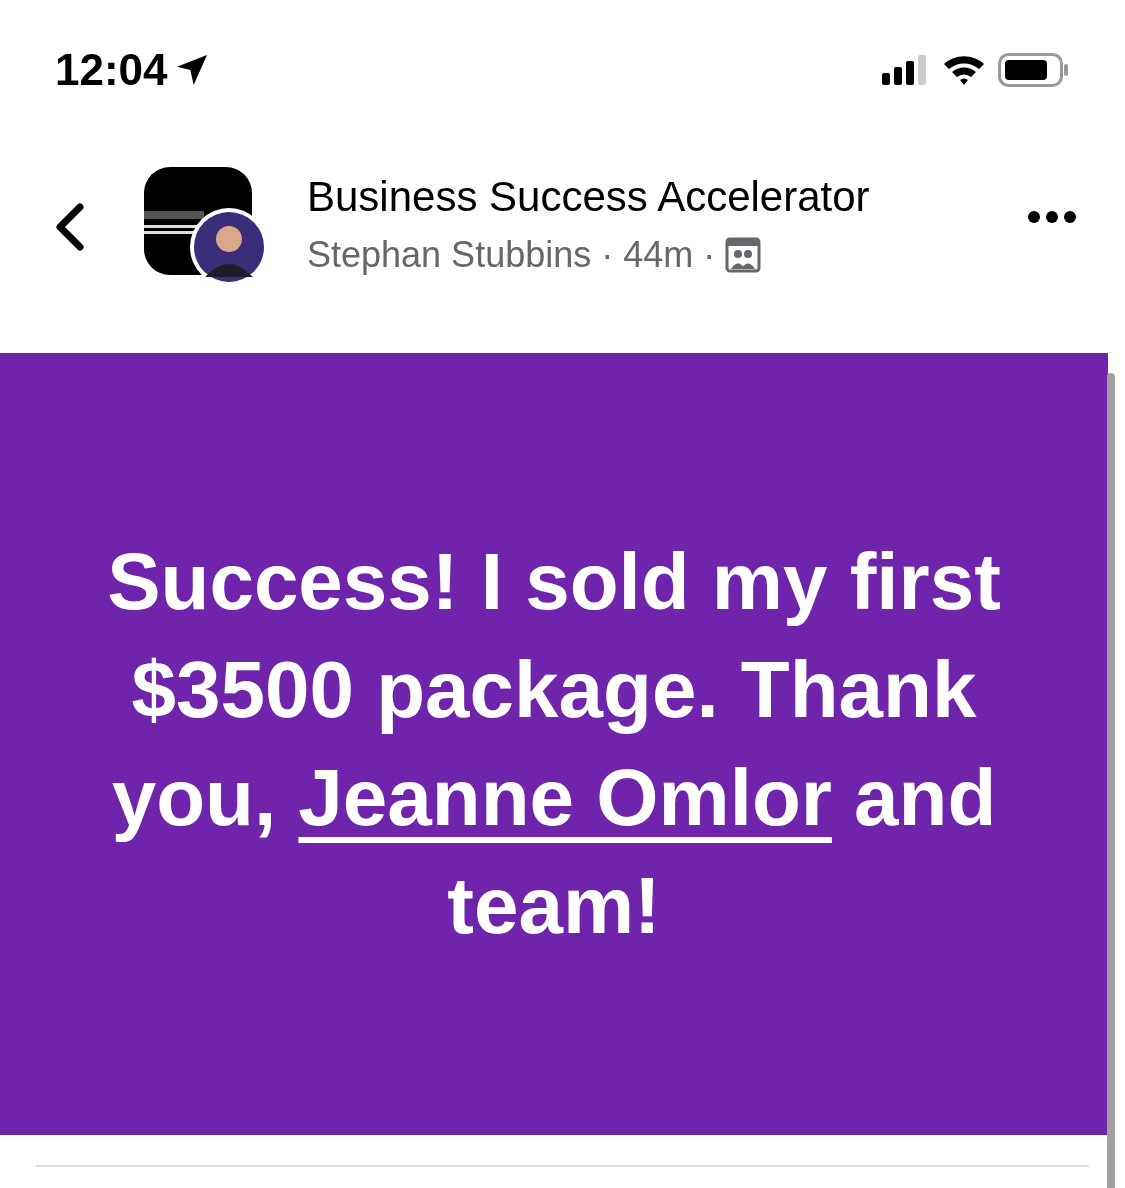  What do you see at coordinates (1034, 70) in the screenshot?
I see `battery-icon` at bounding box center [1034, 70].